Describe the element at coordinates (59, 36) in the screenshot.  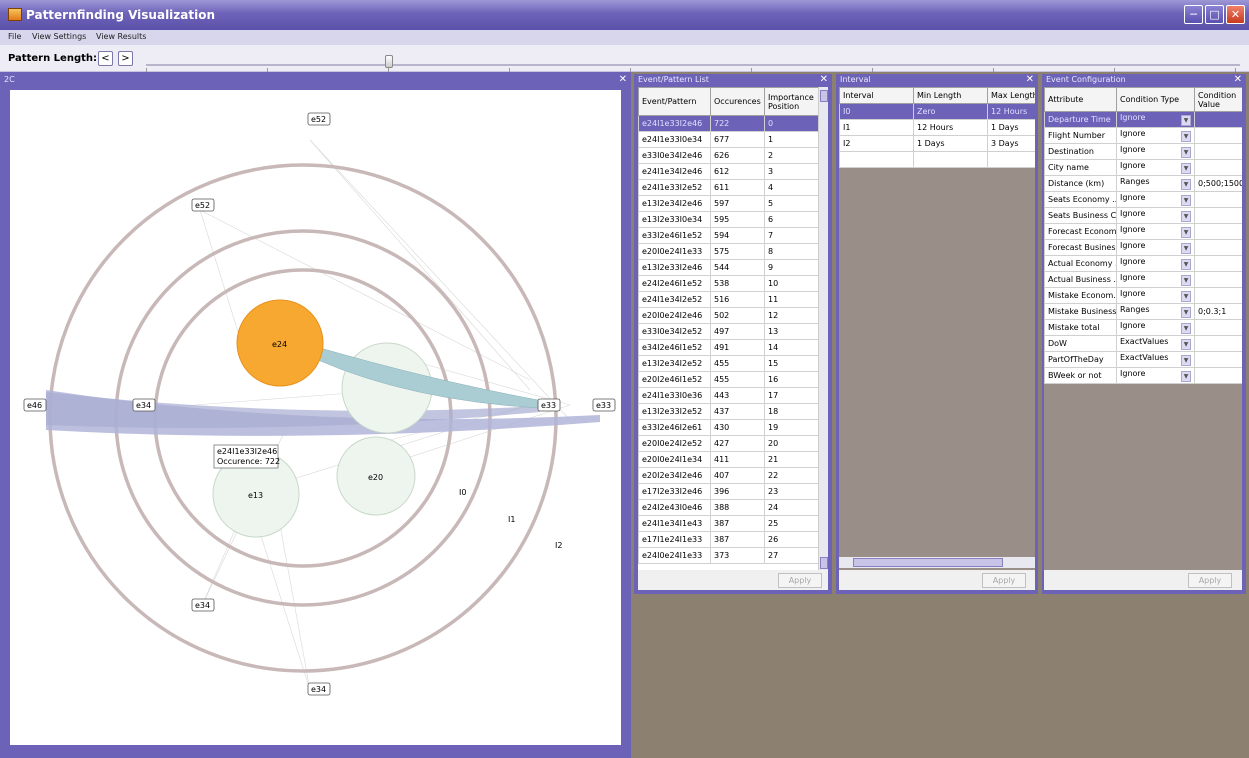
I see `menu-view-settings: View Settings` at that location.